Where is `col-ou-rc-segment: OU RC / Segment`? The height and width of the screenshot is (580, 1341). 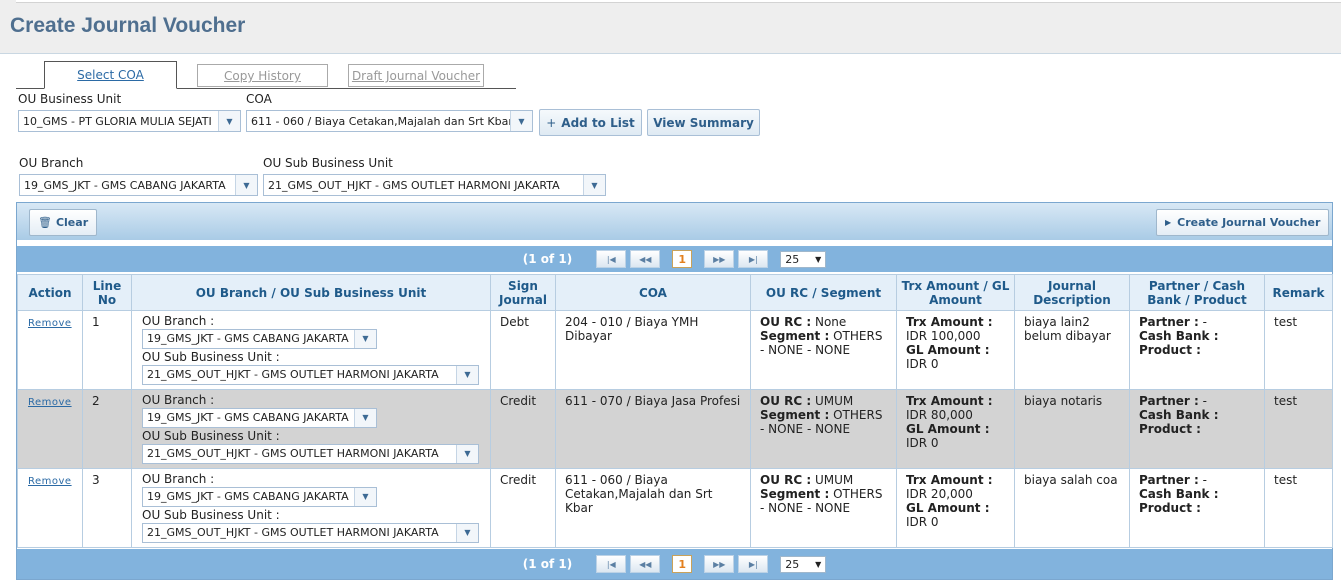
col-ou-rc-segment: OU RC / Segment is located at coordinates (823, 292).